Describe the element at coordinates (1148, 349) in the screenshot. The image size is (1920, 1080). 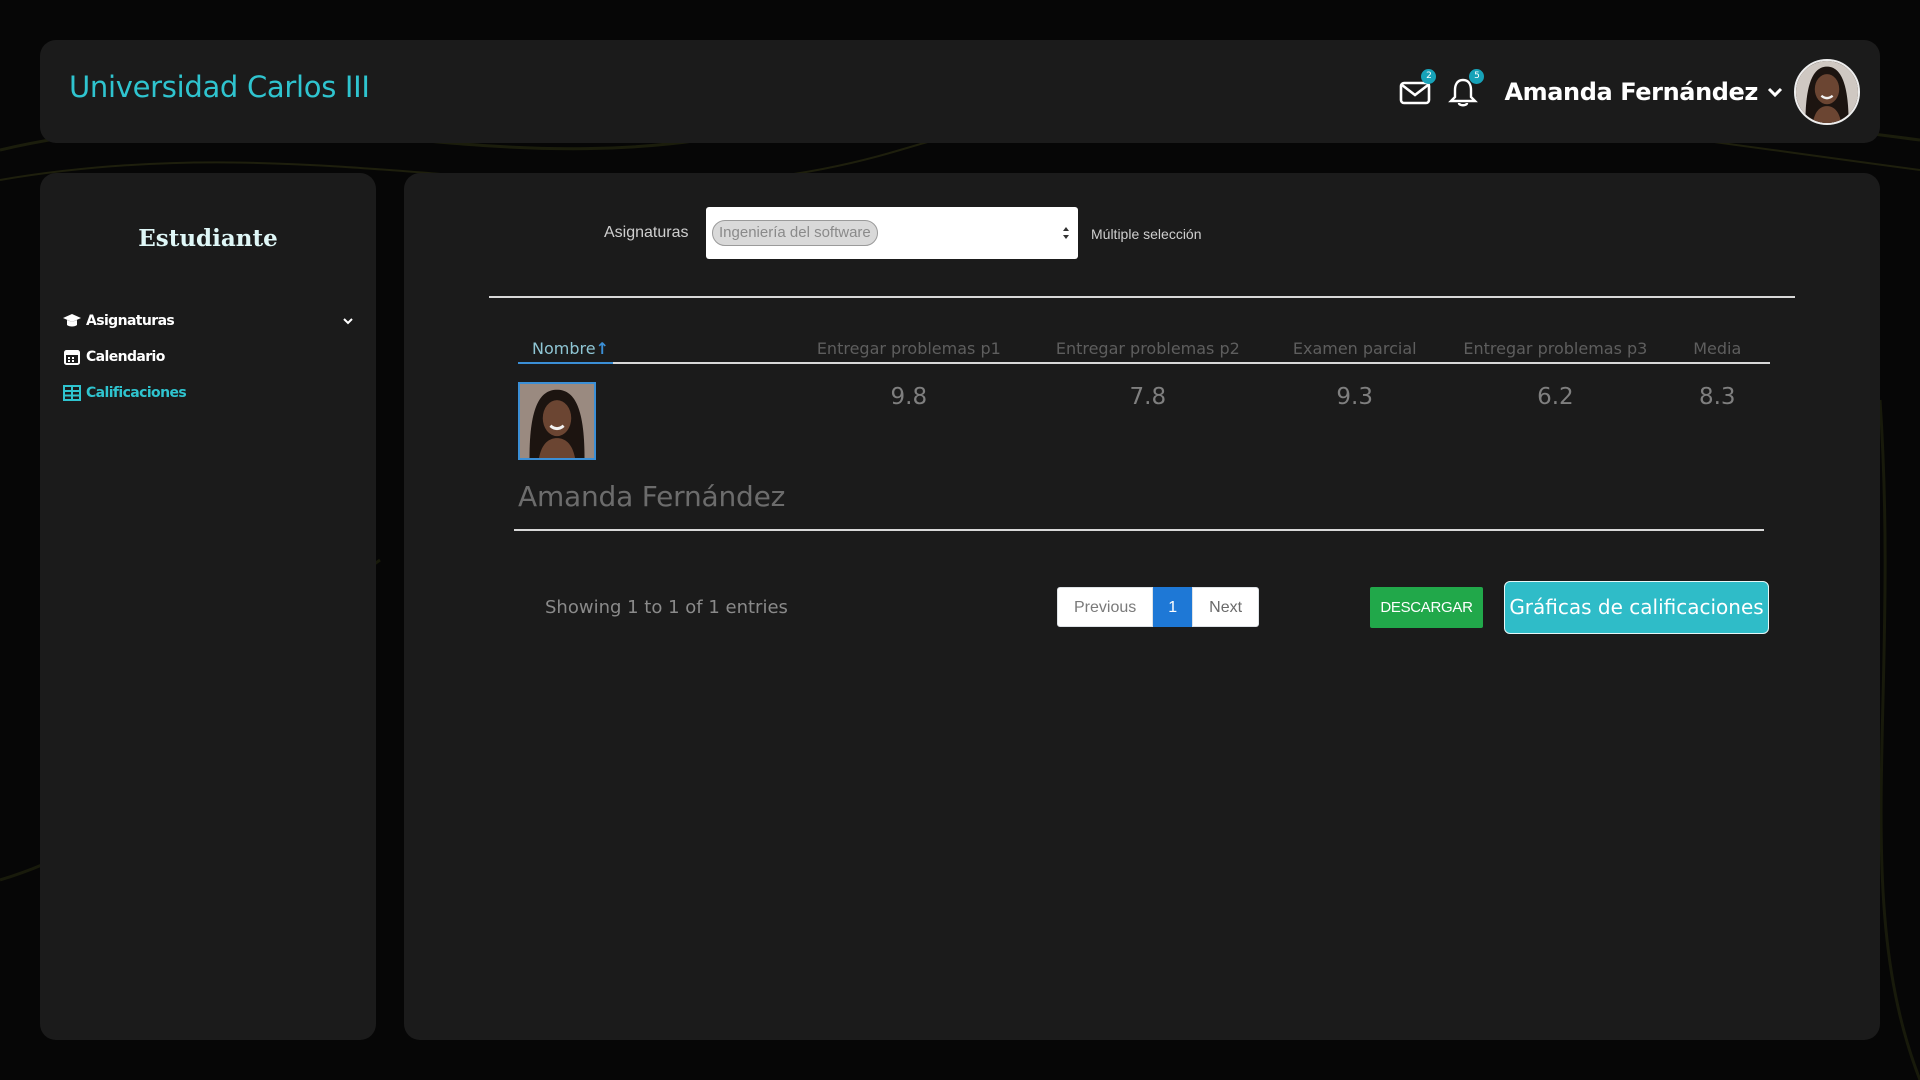
I see `column-header-p2: Entregar problemas p2` at that location.